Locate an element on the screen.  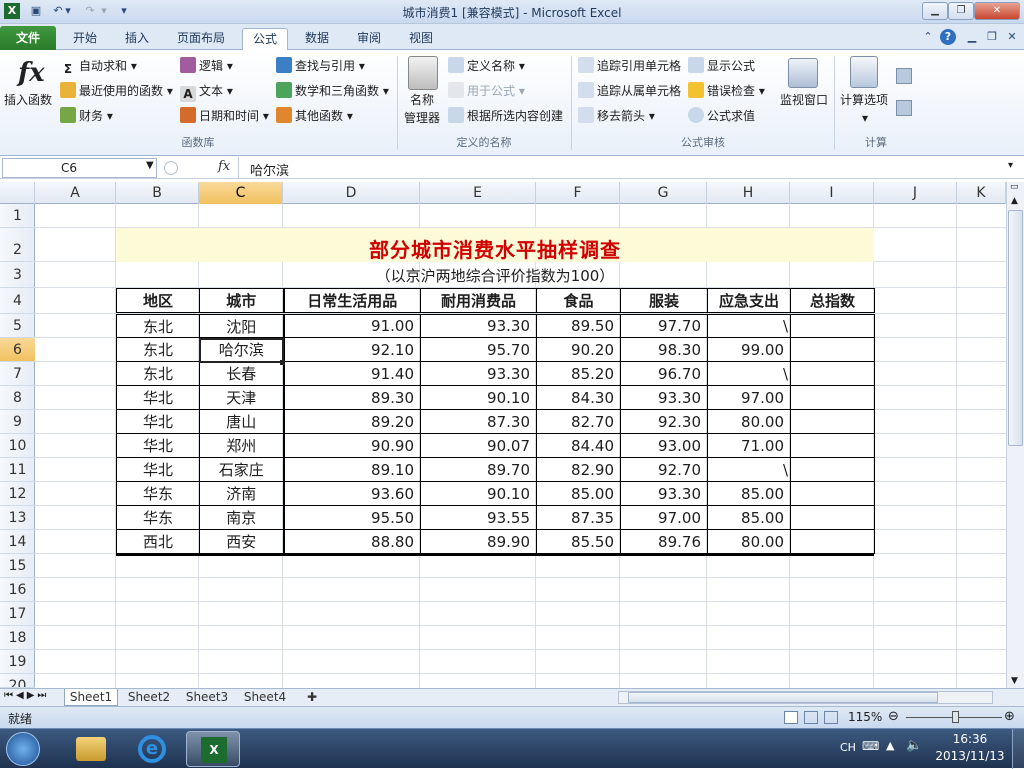
page-layout-view-icon is located at coordinates (811, 717).